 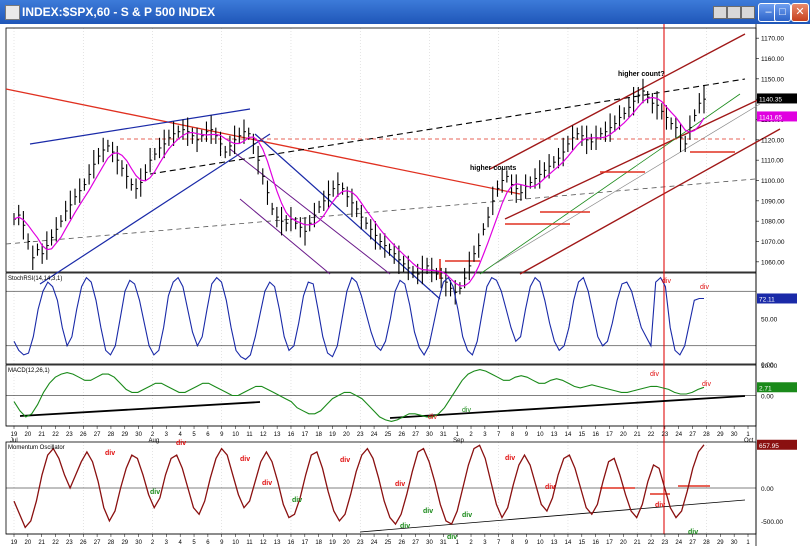 I want to click on macd-div-0: div, so click(x=432, y=417).